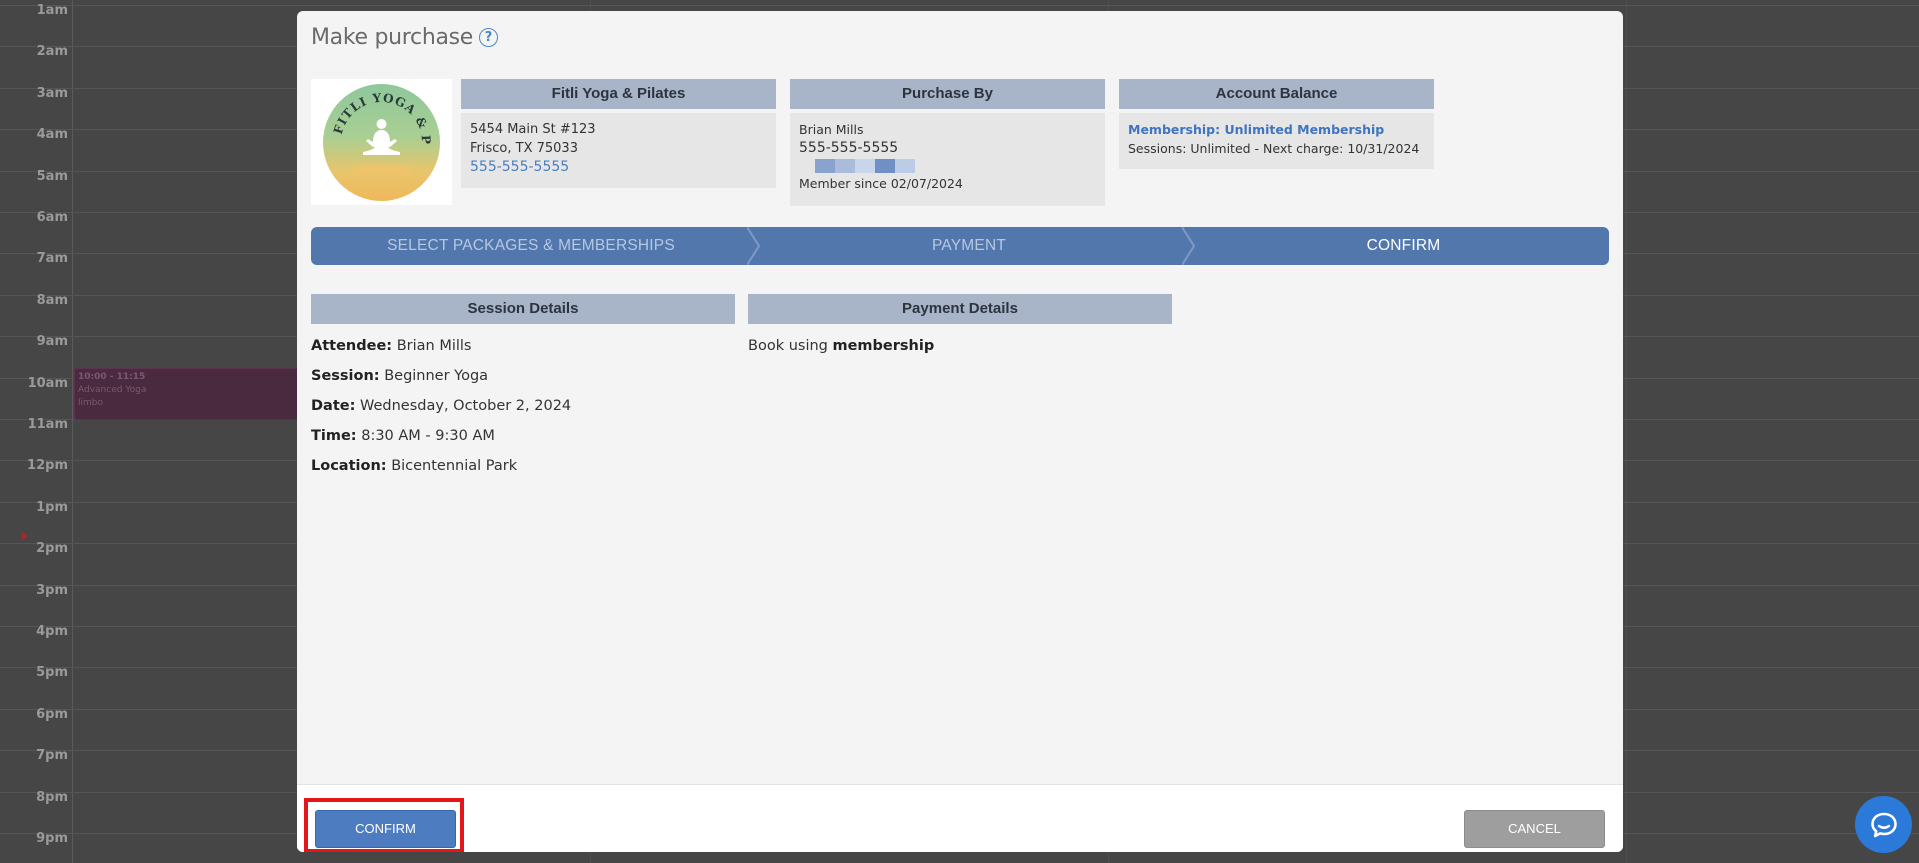  Describe the element at coordinates (969, 246) in the screenshot. I see `step-payment: PAYMENT` at that location.